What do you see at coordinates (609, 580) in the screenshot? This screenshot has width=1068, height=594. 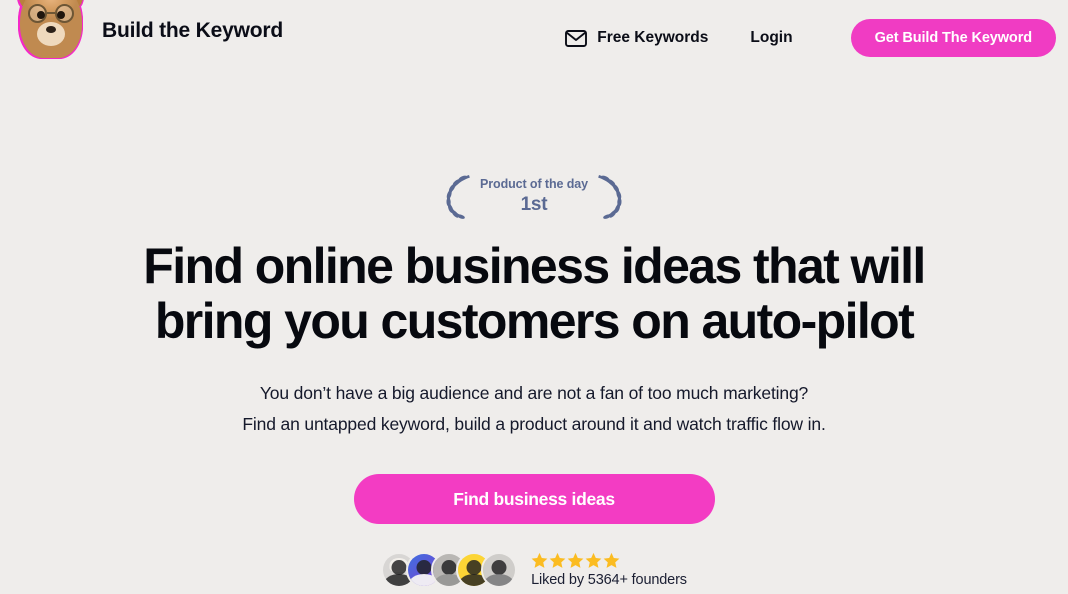 I see `liked-by-text: Liked by 5364+ founders` at bounding box center [609, 580].